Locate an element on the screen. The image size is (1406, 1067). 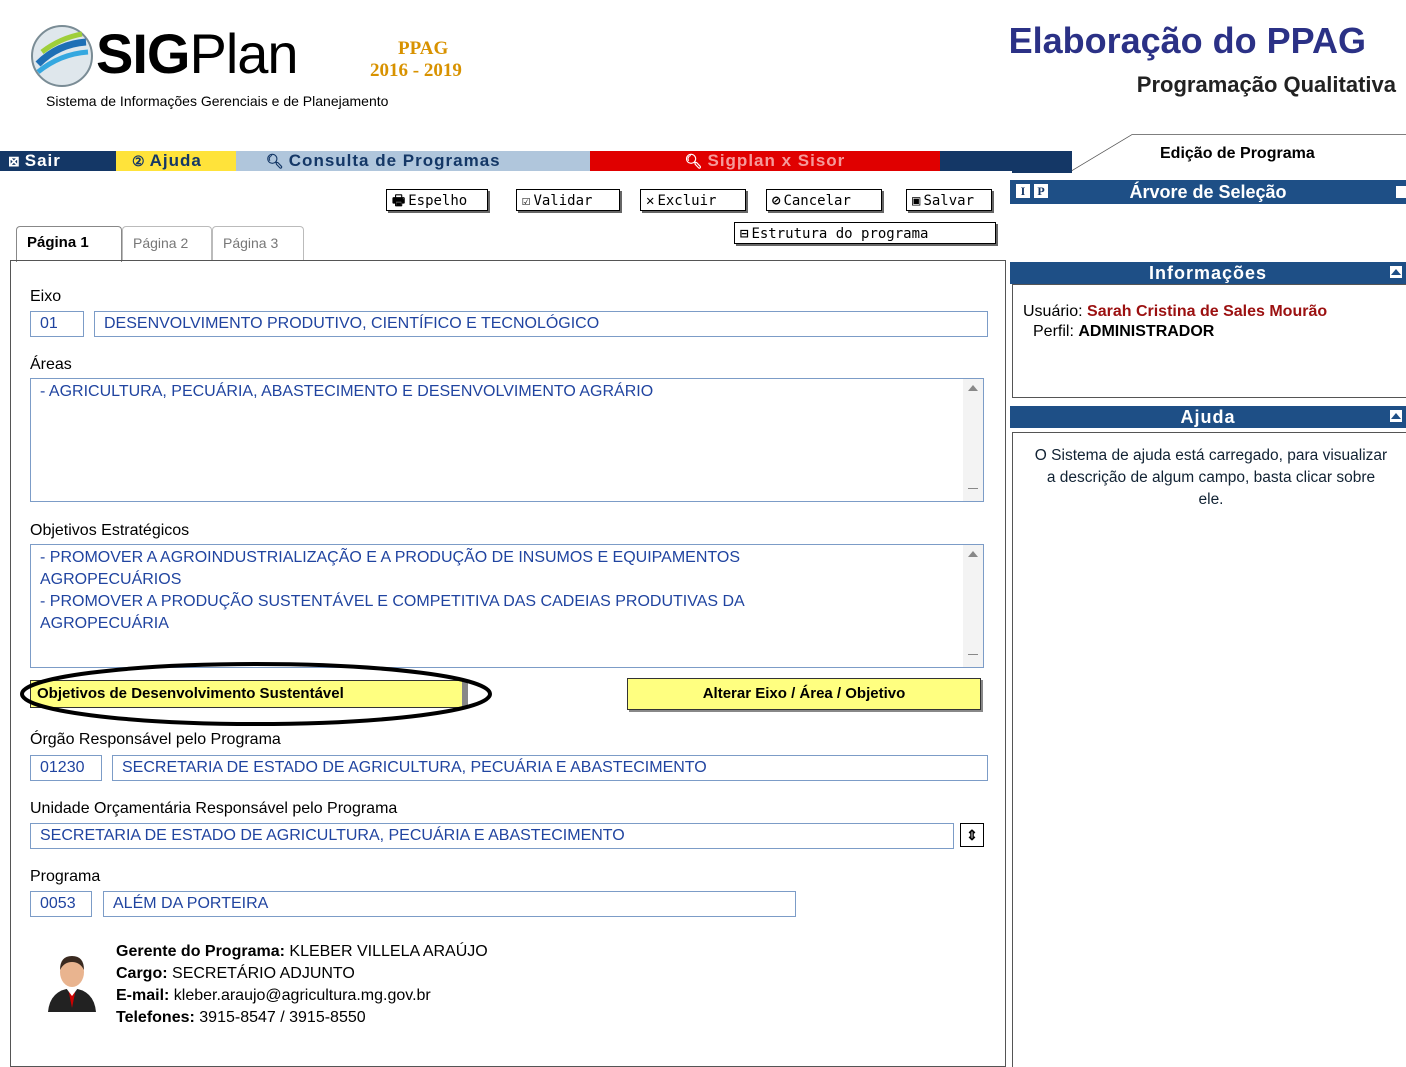
usuario-label: Usuário: is located at coordinates (1053, 311).